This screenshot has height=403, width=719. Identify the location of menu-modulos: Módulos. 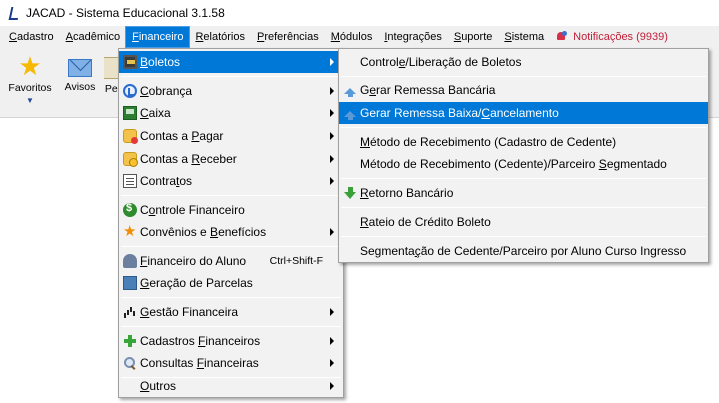
(352, 37).